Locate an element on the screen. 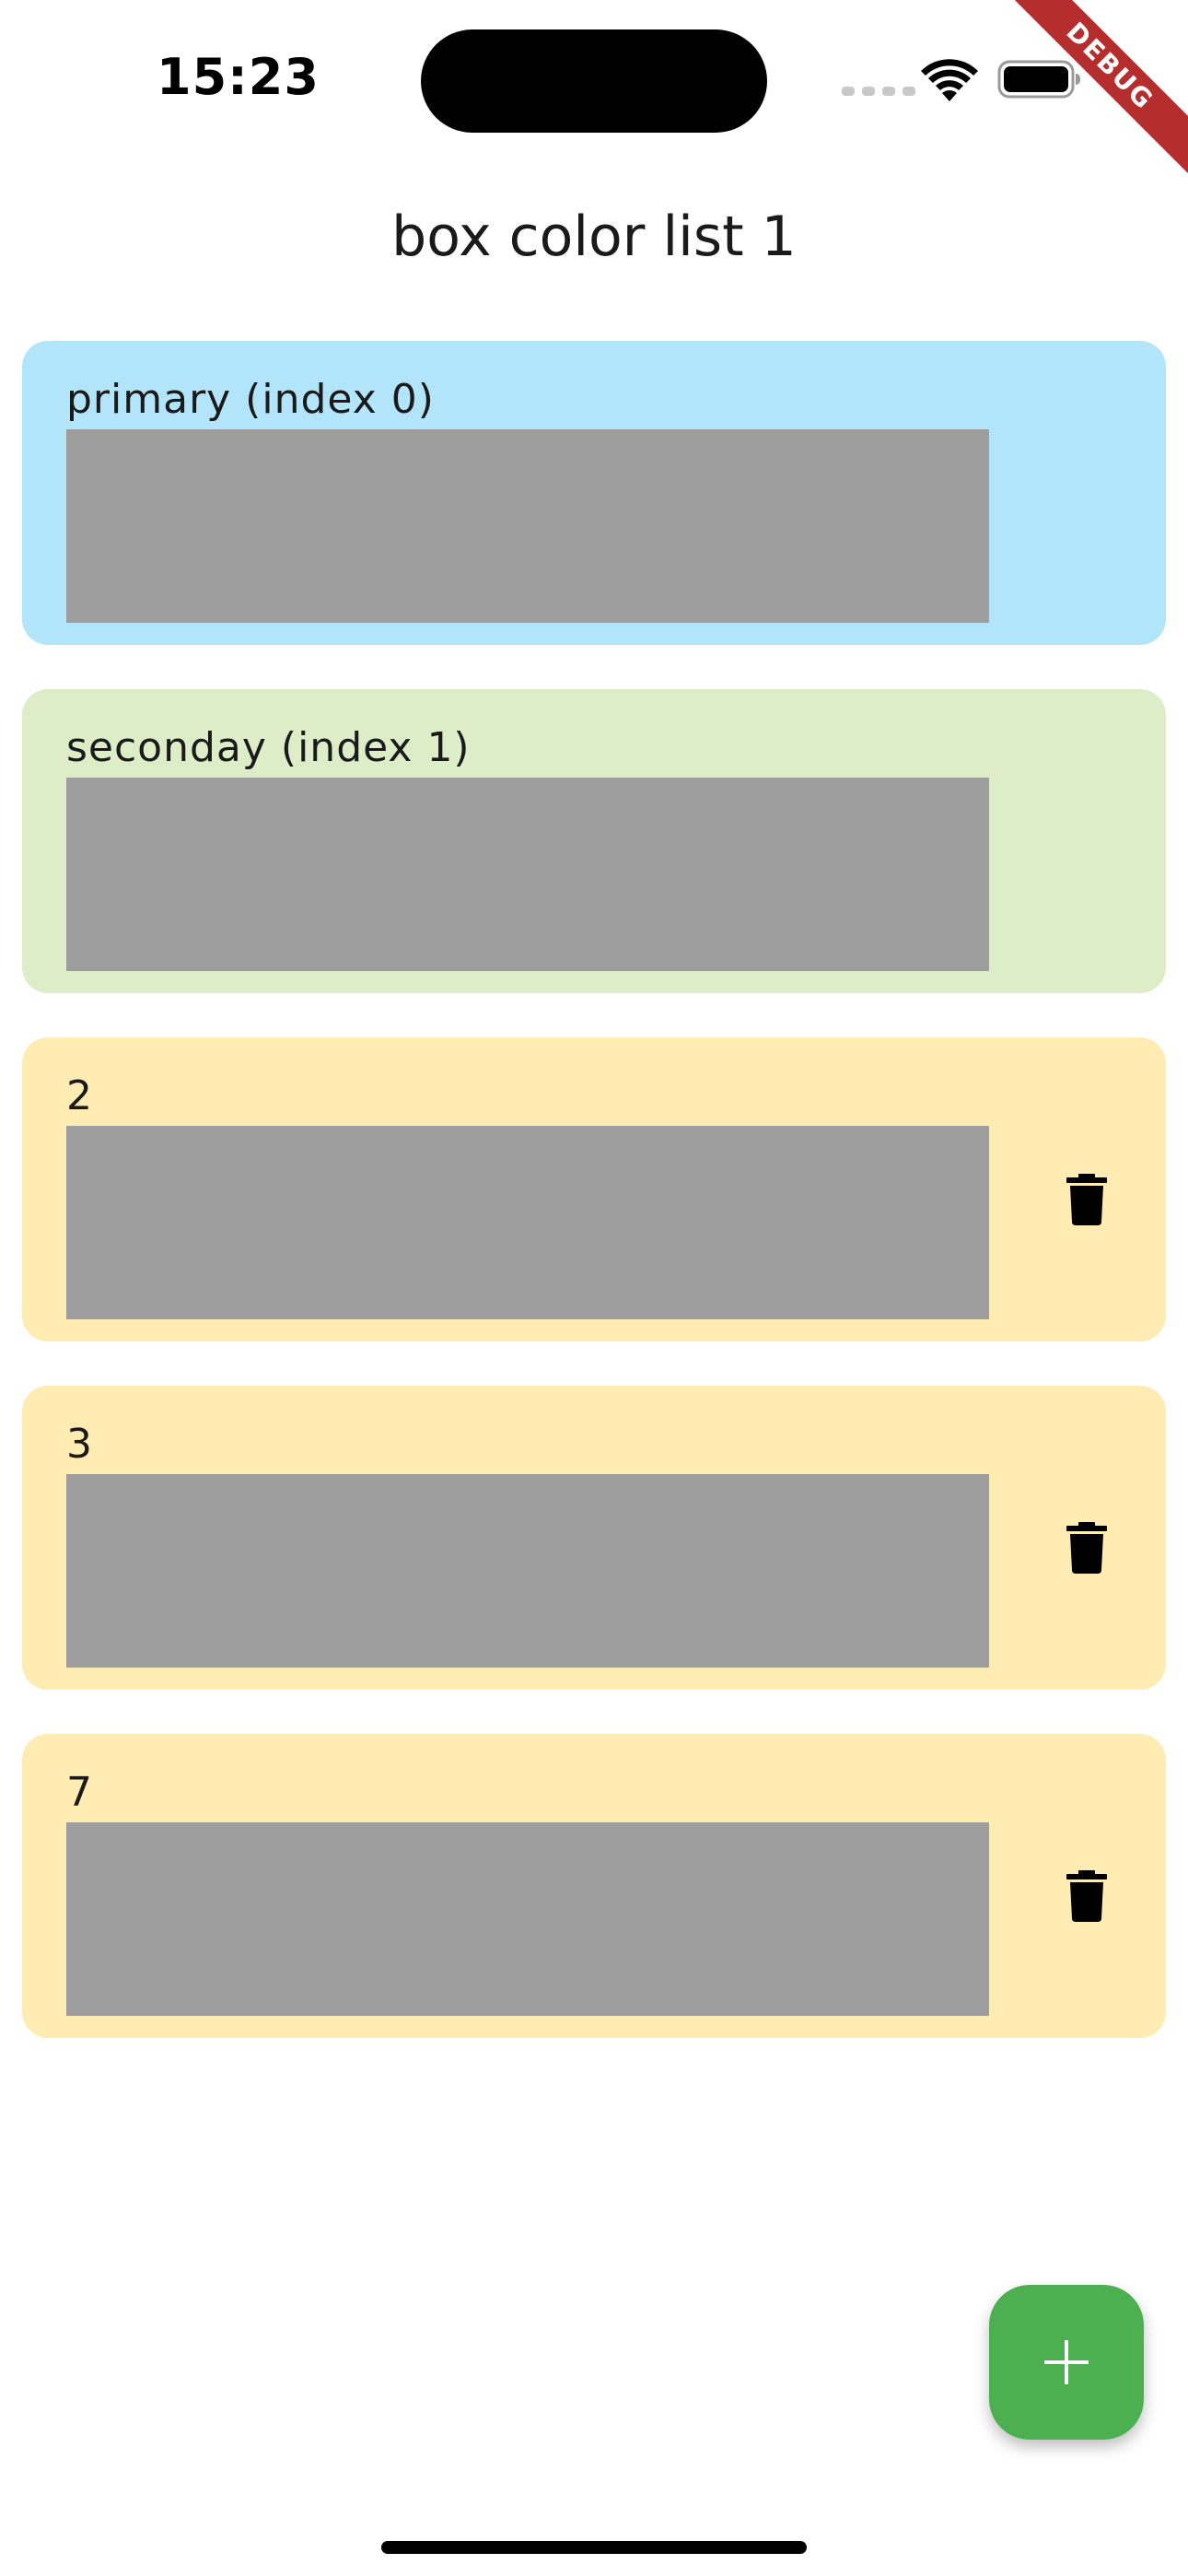  card-label: 3 is located at coordinates (79, 1444).